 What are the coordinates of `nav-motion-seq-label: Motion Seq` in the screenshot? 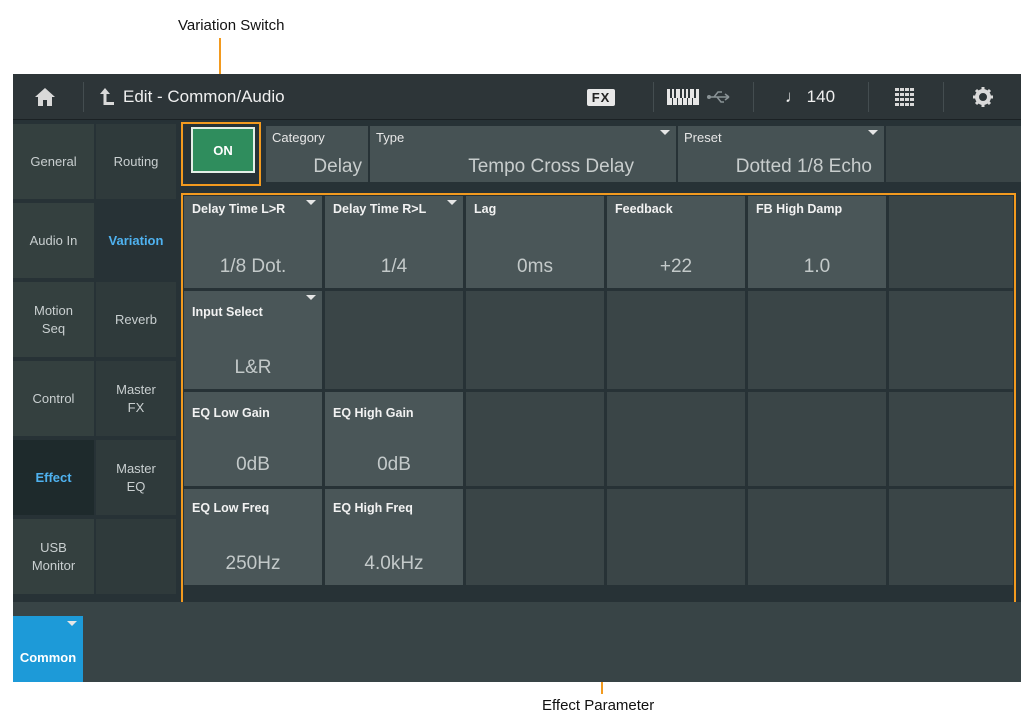 It's located at (53, 319).